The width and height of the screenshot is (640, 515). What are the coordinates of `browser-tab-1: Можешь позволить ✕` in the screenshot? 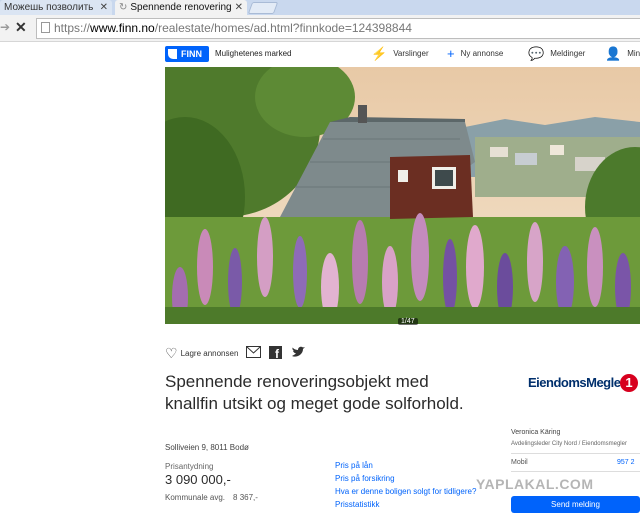 It's located at (56, 7).